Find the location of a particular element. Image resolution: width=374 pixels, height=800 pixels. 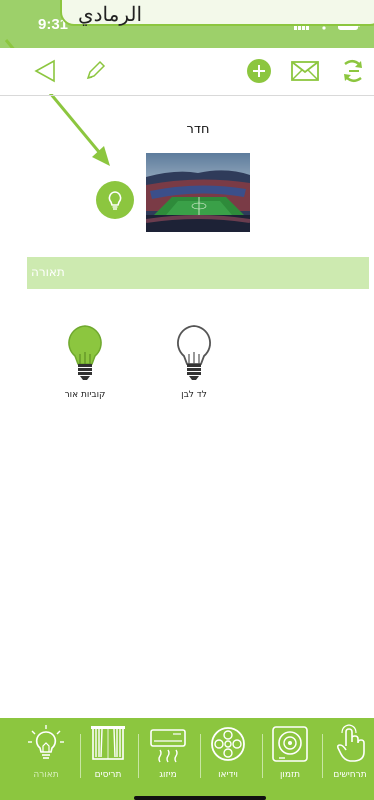

bottom-nav: תאורה תריסים מיזוג וידיאו תזמון תרחישים is located at coordinates (187, 759).